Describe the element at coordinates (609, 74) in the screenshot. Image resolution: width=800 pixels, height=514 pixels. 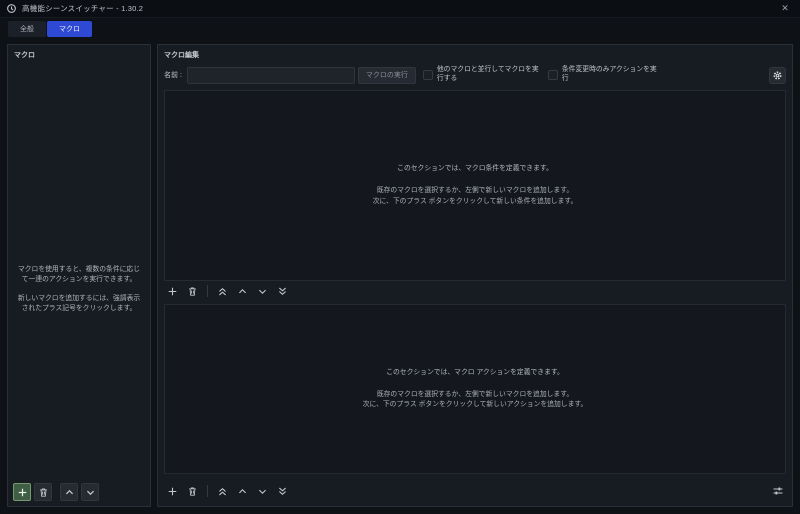
I see `on-change-label: 条件変更時のみアクションを実行` at that location.